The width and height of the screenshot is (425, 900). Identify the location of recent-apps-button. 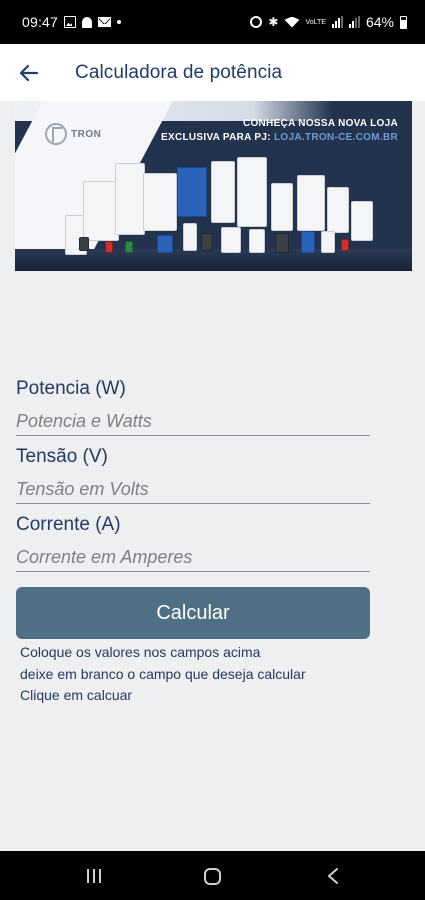
(94, 876).